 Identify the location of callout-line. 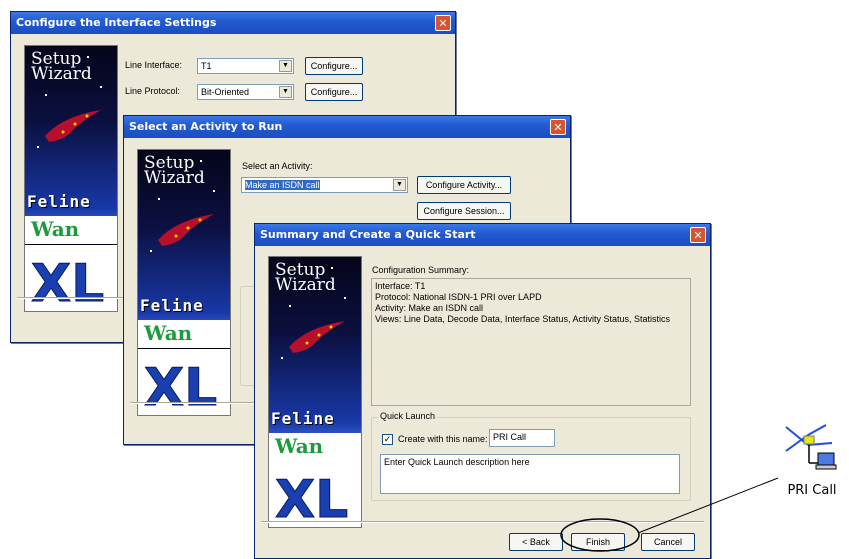
(708, 505).